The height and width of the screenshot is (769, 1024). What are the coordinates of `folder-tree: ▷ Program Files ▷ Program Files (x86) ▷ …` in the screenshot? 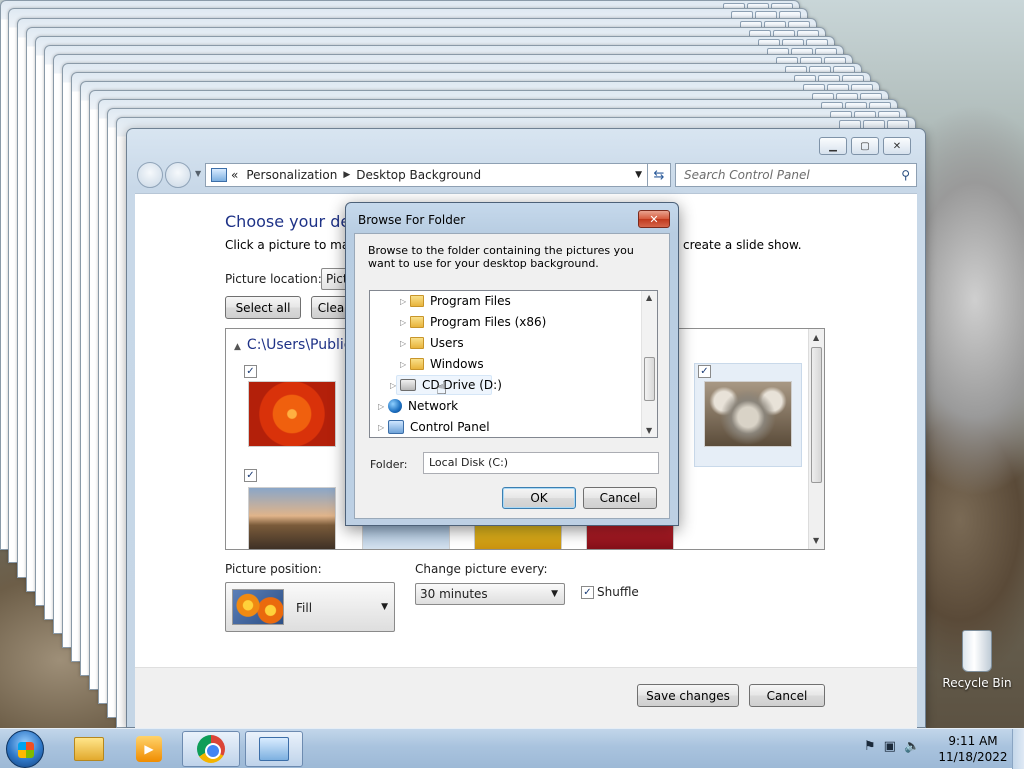 It's located at (513, 364).